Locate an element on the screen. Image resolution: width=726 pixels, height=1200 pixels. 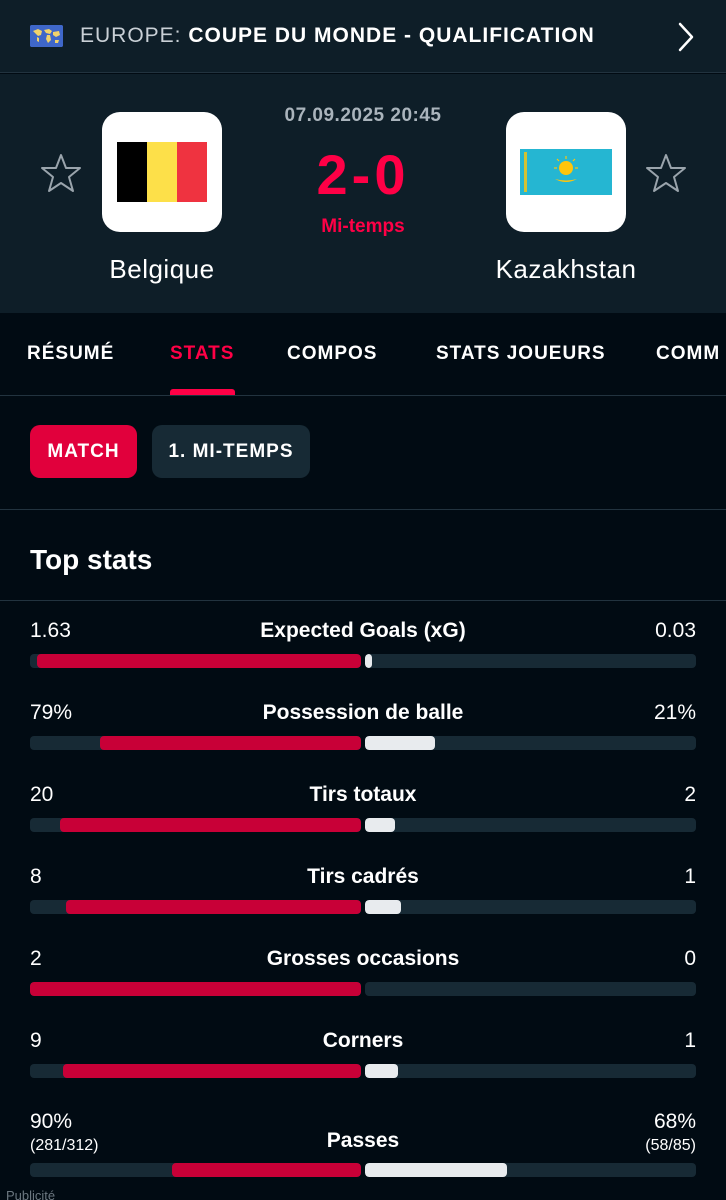
stat-away-value: 0.03 is located at coordinates (675, 630).